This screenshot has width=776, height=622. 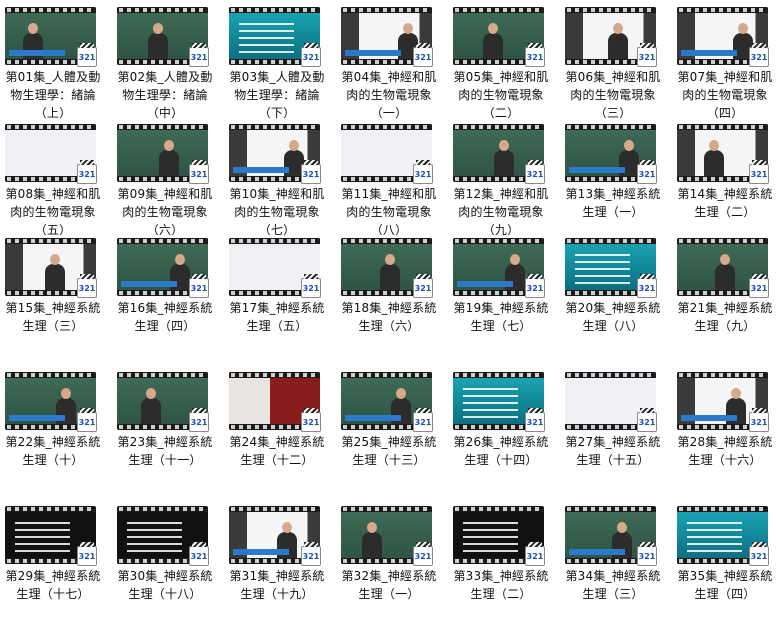 What do you see at coordinates (167, 63) in the screenshot?
I see `video-item: 321 第02集_人體及動物生理學：緒論（中）` at bounding box center [167, 63].